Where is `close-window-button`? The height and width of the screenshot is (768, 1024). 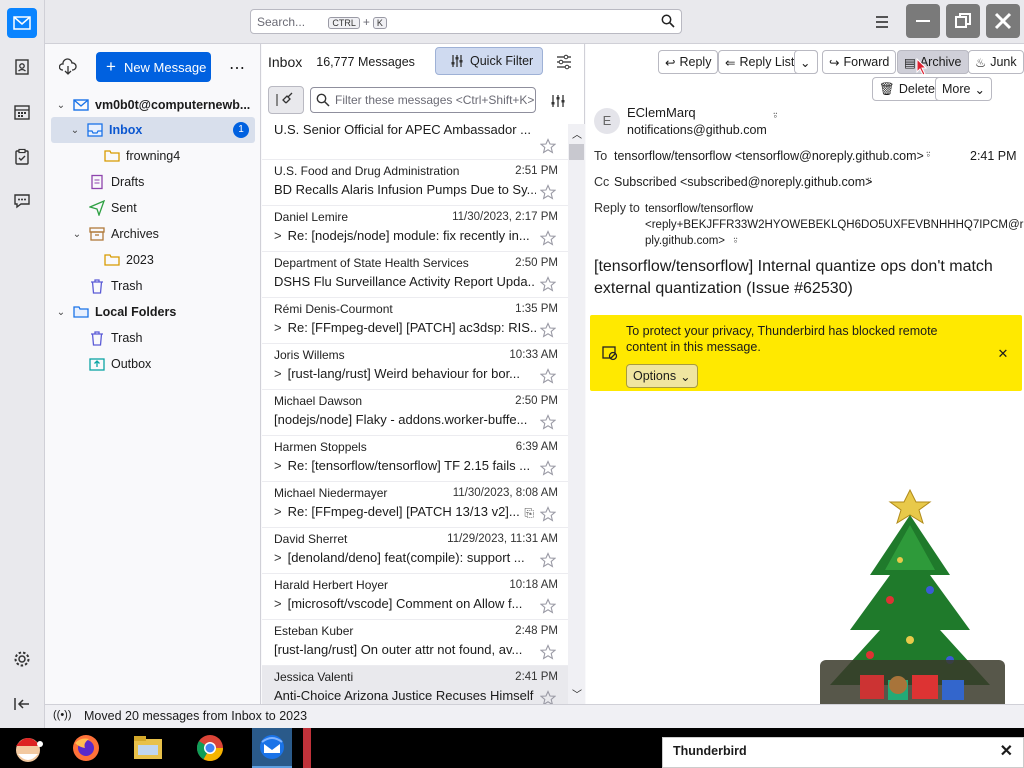
close-window-button is located at coordinates (1003, 21).